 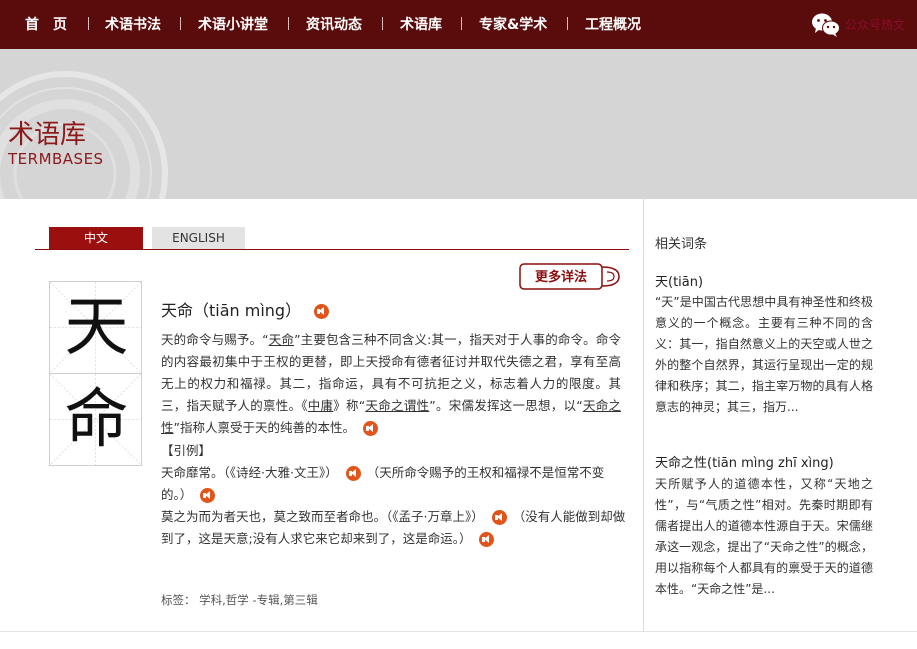 What do you see at coordinates (96, 238) in the screenshot?
I see `tab-chinese: 中文` at bounding box center [96, 238].